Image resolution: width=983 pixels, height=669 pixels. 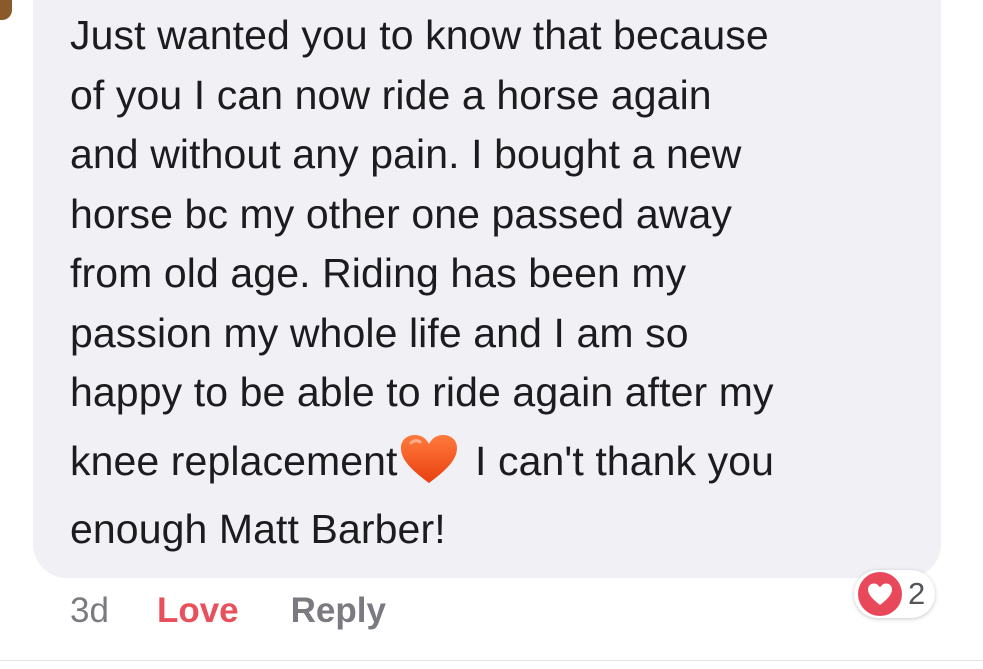 What do you see at coordinates (234, 460) in the screenshot?
I see `comment-text-segment: knee replacement` at bounding box center [234, 460].